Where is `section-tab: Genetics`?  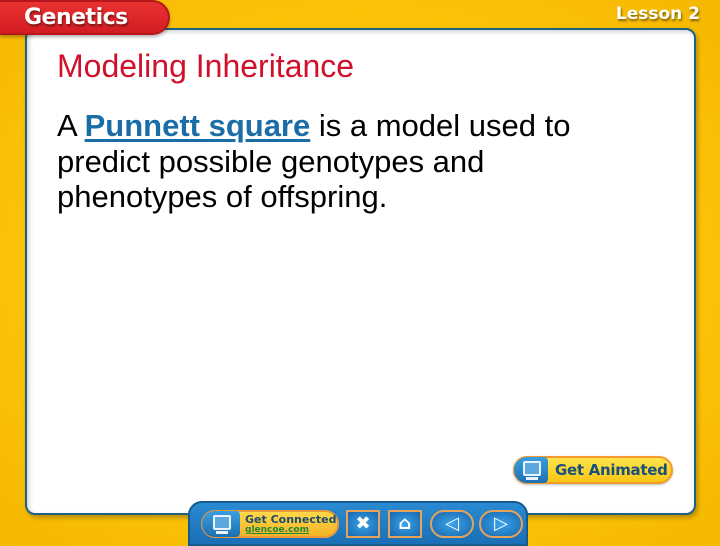
section-tab: Genetics is located at coordinates (85, 17).